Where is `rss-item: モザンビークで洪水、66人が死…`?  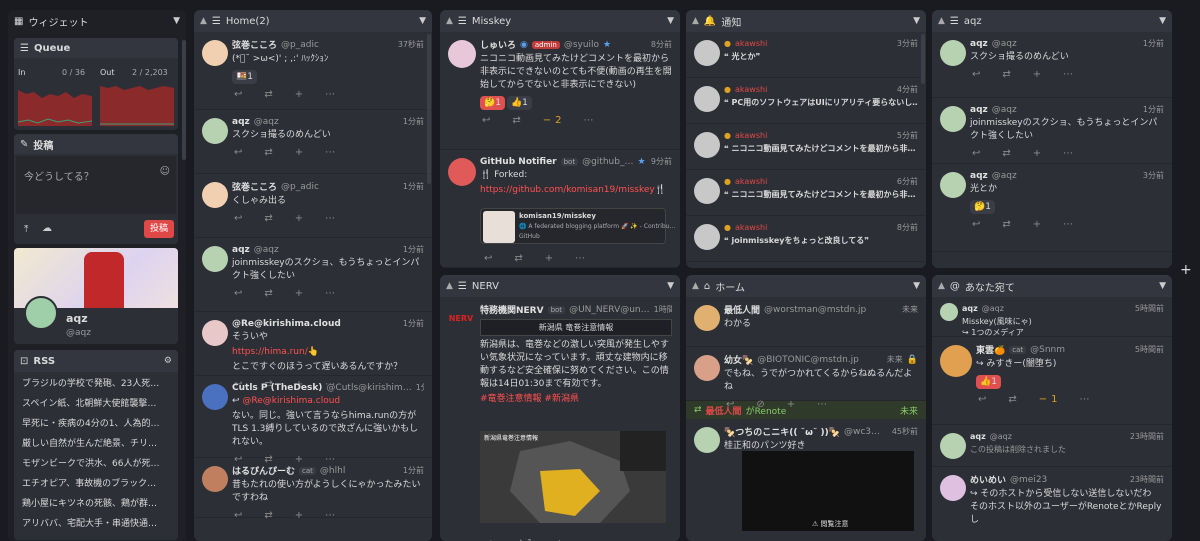 rss-item: モザンビークで洪水、66人が死… is located at coordinates (96, 462).